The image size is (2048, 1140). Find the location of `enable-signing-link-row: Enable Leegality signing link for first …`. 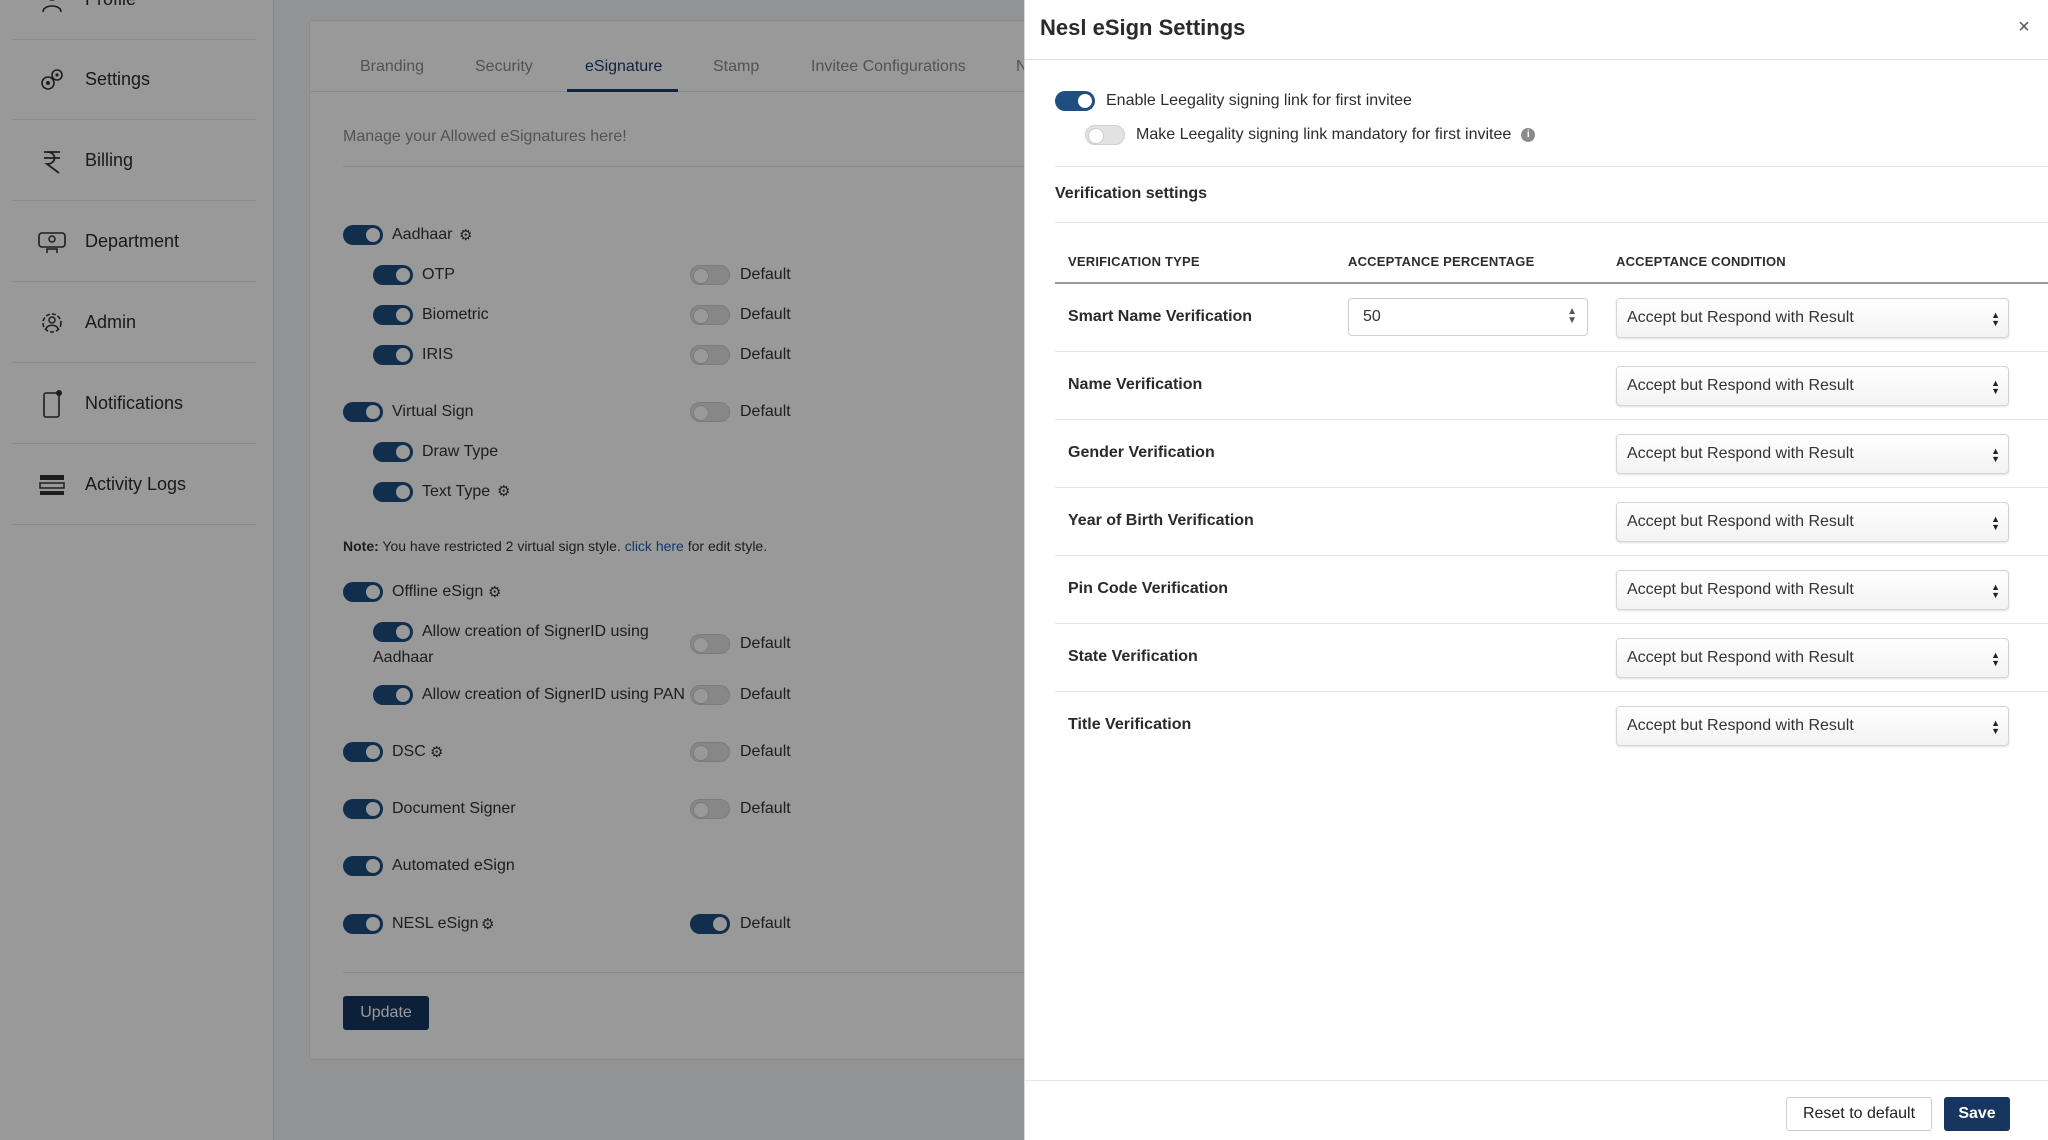

enable-signing-link-row: Enable Leegality signing link for first … is located at coordinates (1233, 101).